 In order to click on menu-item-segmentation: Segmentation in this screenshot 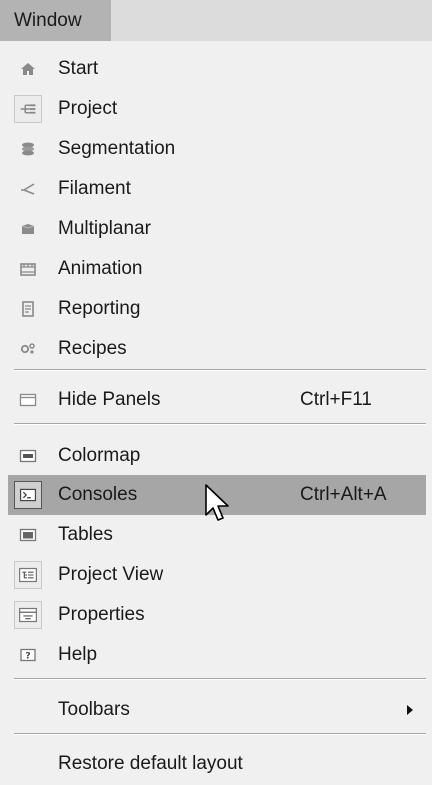, I will do `click(216, 149)`.